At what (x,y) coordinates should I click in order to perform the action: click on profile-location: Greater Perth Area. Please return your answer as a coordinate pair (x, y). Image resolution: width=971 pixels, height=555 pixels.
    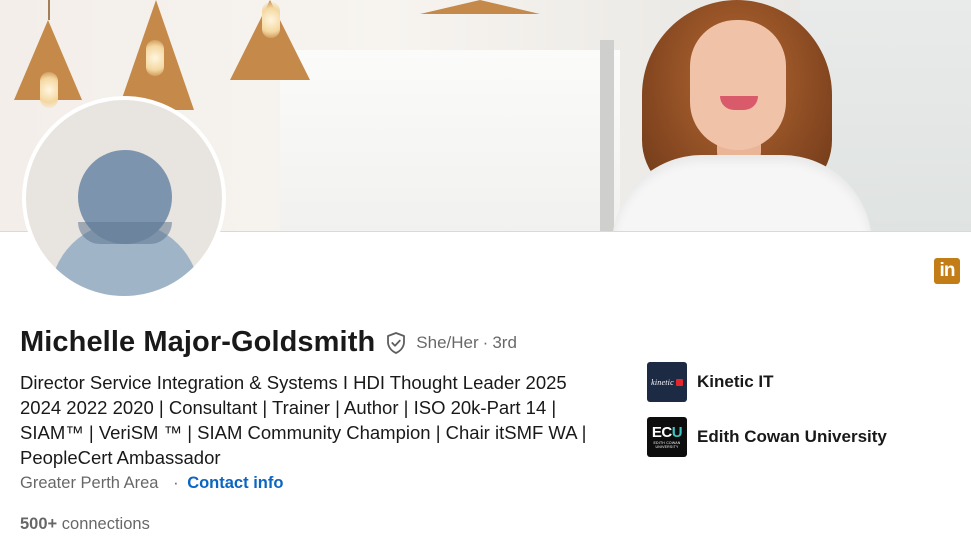
    Looking at the image, I should click on (89, 483).